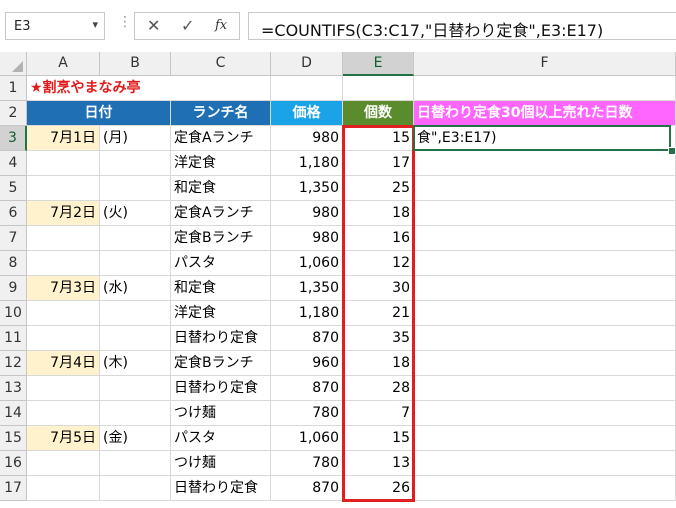 This screenshot has height=508, width=676. Describe the element at coordinates (307, 238) in the screenshot. I see `price-cell-d7: 980` at that location.